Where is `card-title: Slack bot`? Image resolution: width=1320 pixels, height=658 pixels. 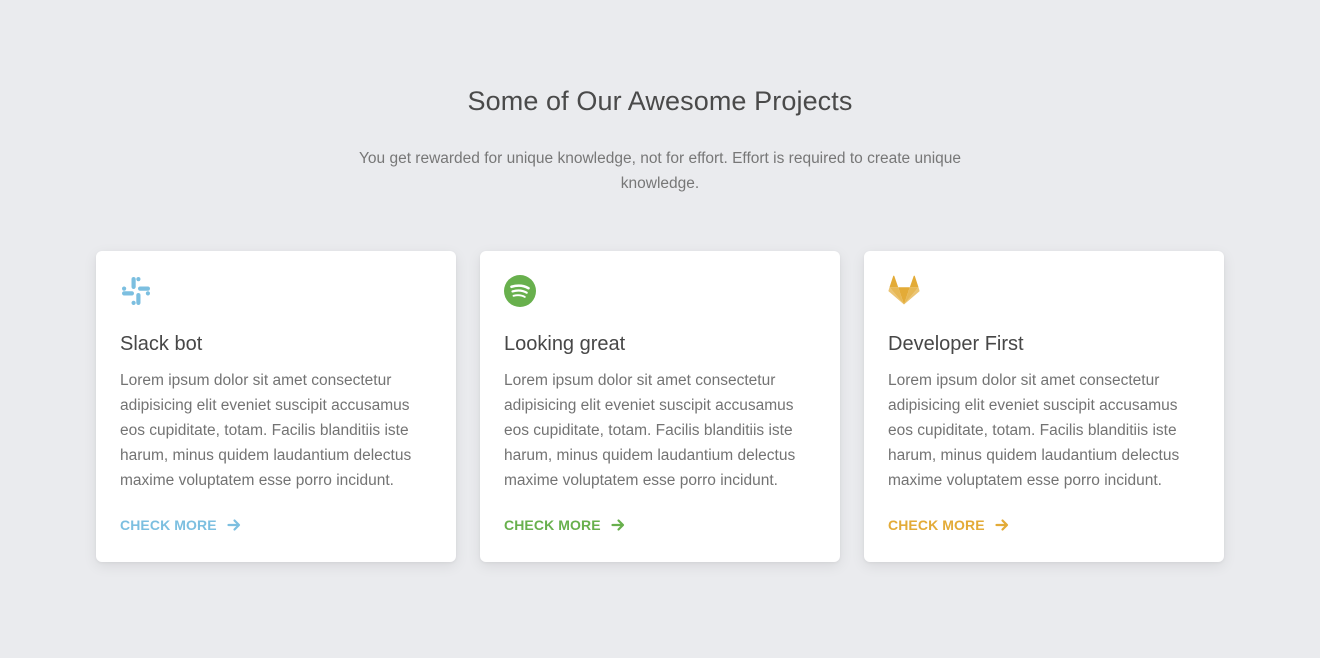
card-title: Slack bot is located at coordinates (161, 344).